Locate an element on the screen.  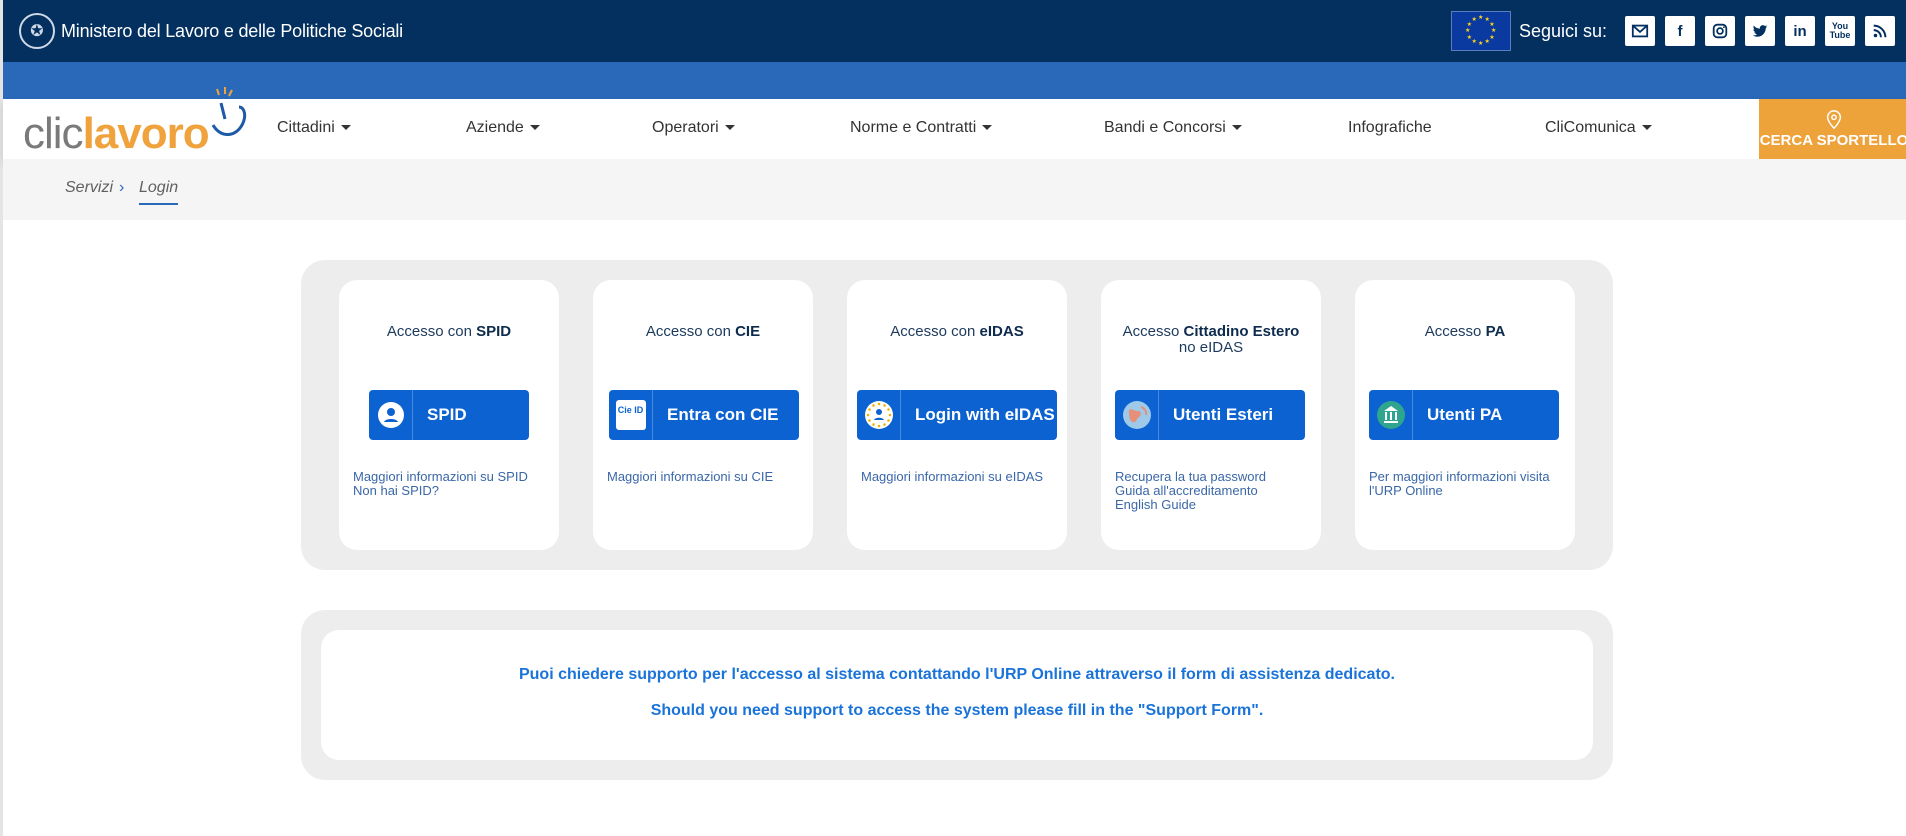
eidas-info-link: Maggiori informazioni su eIDAS is located at coordinates (961, 477).